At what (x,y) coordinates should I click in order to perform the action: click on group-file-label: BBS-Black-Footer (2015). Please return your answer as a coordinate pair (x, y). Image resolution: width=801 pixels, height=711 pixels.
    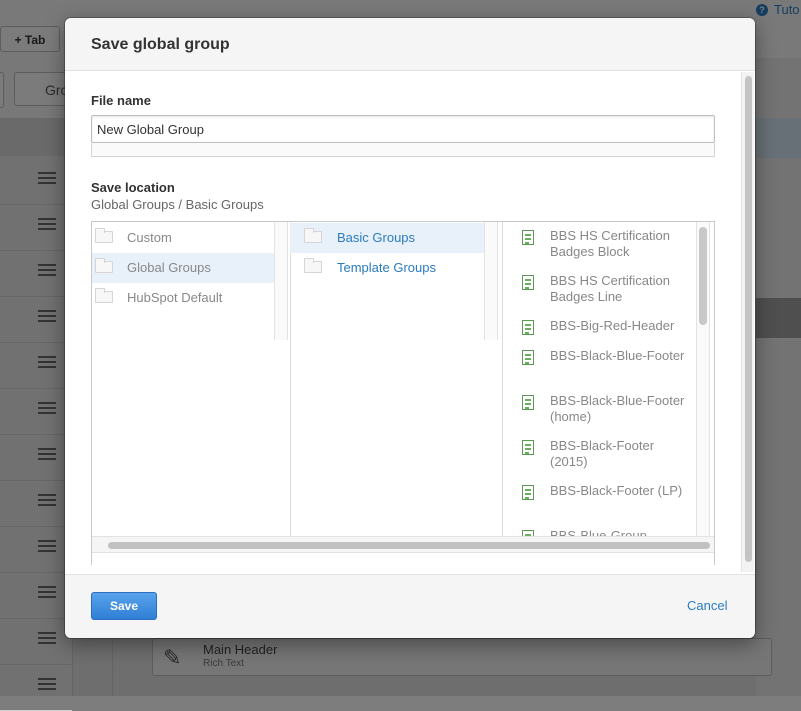
    Looking at the image, I should click on (602, 453).